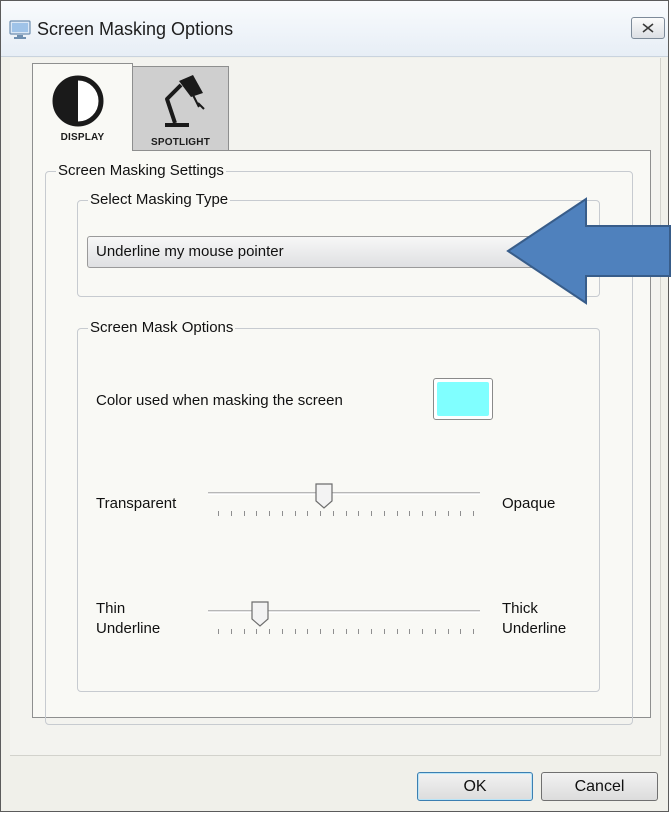 Image resolution: width=671 pixels, height=814 pixels. Describe the element at coordinates (162, 327) in the screenshot. I see `screen-mask-options-label: Screen Mask Options` at that location.